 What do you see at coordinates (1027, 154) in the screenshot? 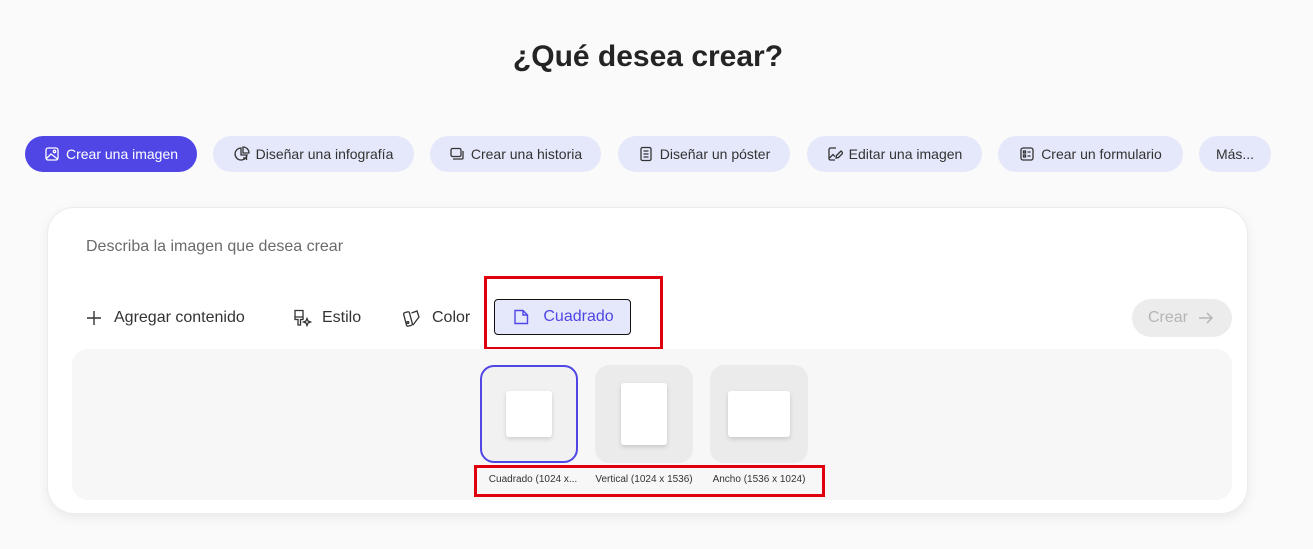
I see `form-icon` at bounding box center [1027, 154].